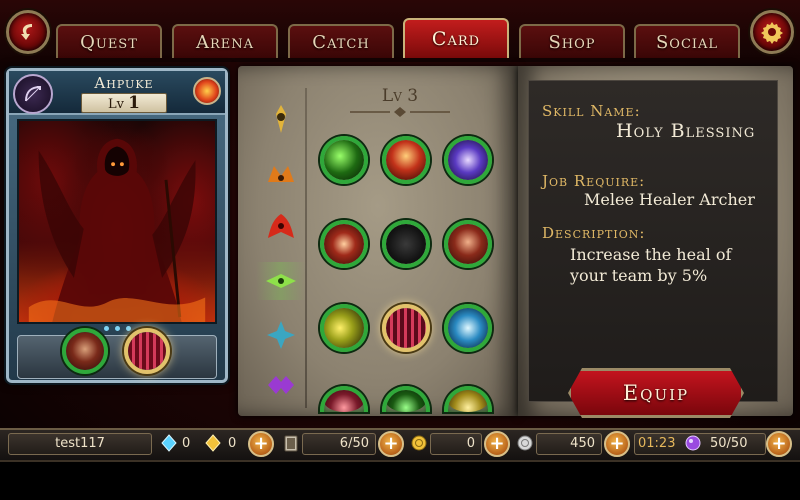 The height and width of the screenshot is (500, 800). I want to click on buy-coins-button: +, so click(497, 444).